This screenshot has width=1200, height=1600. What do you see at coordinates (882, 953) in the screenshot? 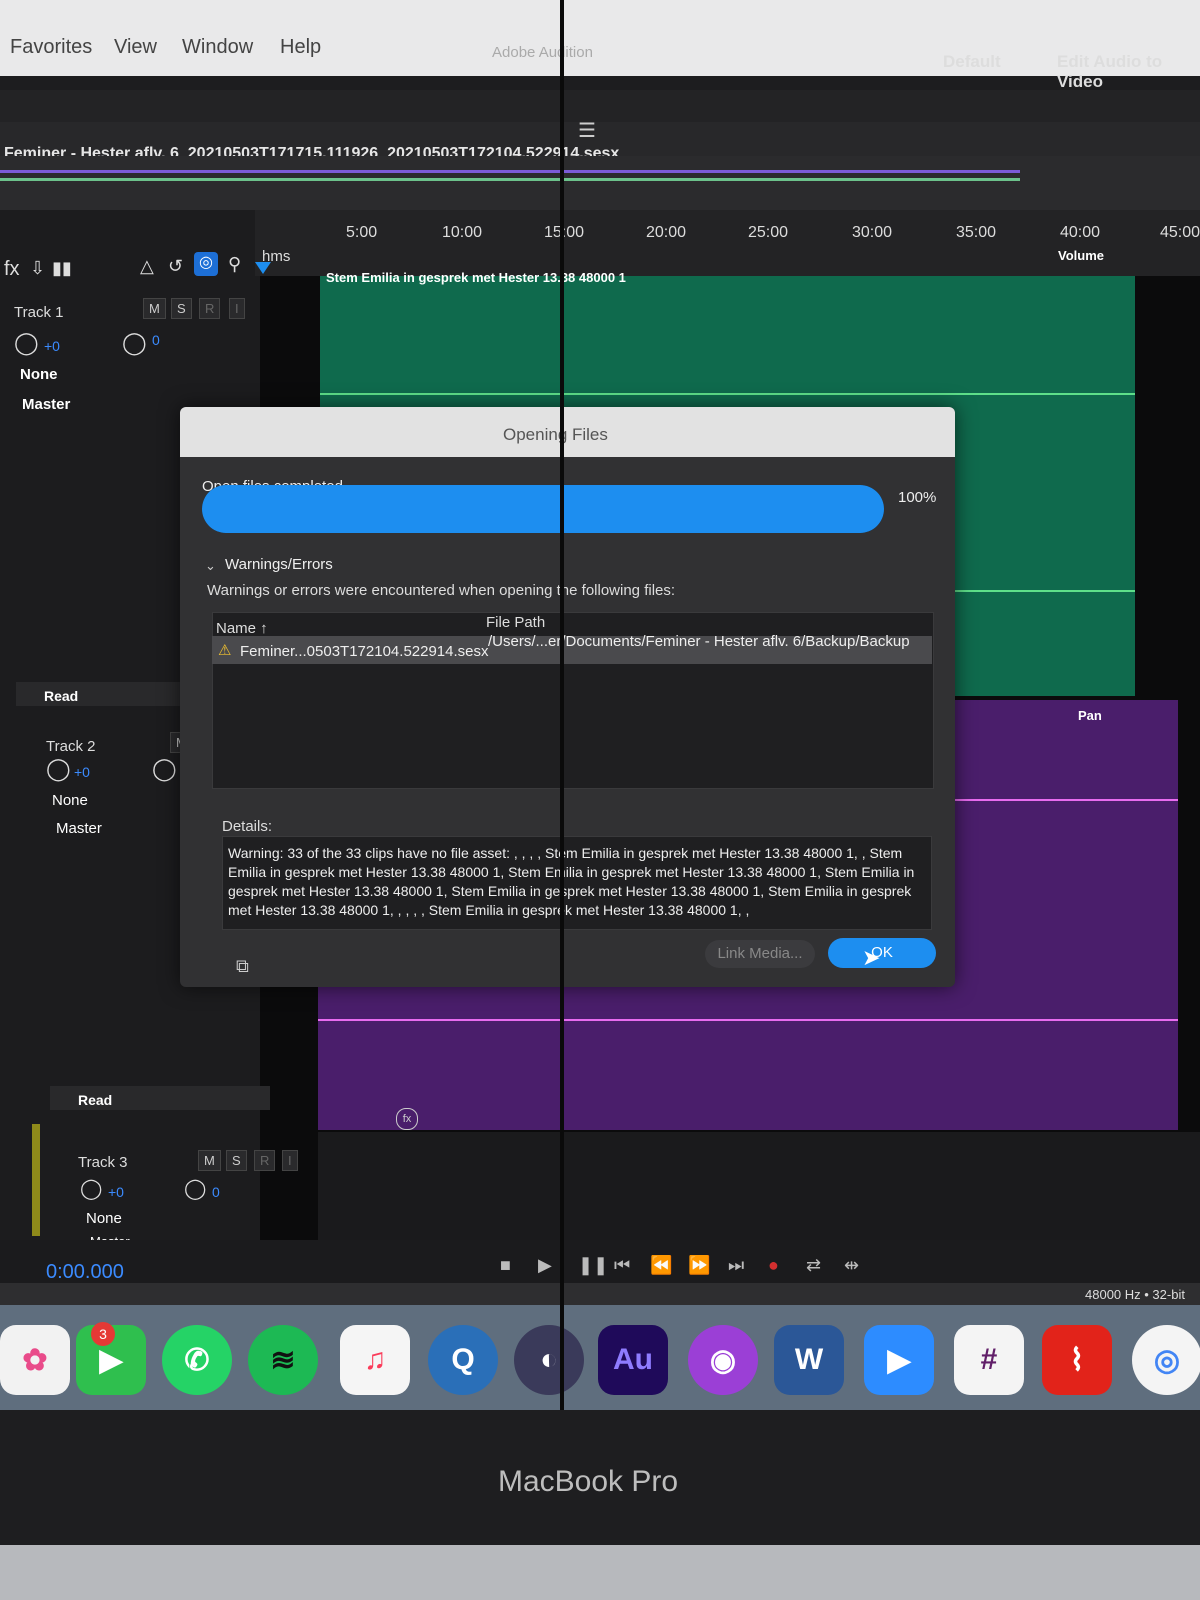
I see `ok-button: OK` at bounding box center [882, 953].